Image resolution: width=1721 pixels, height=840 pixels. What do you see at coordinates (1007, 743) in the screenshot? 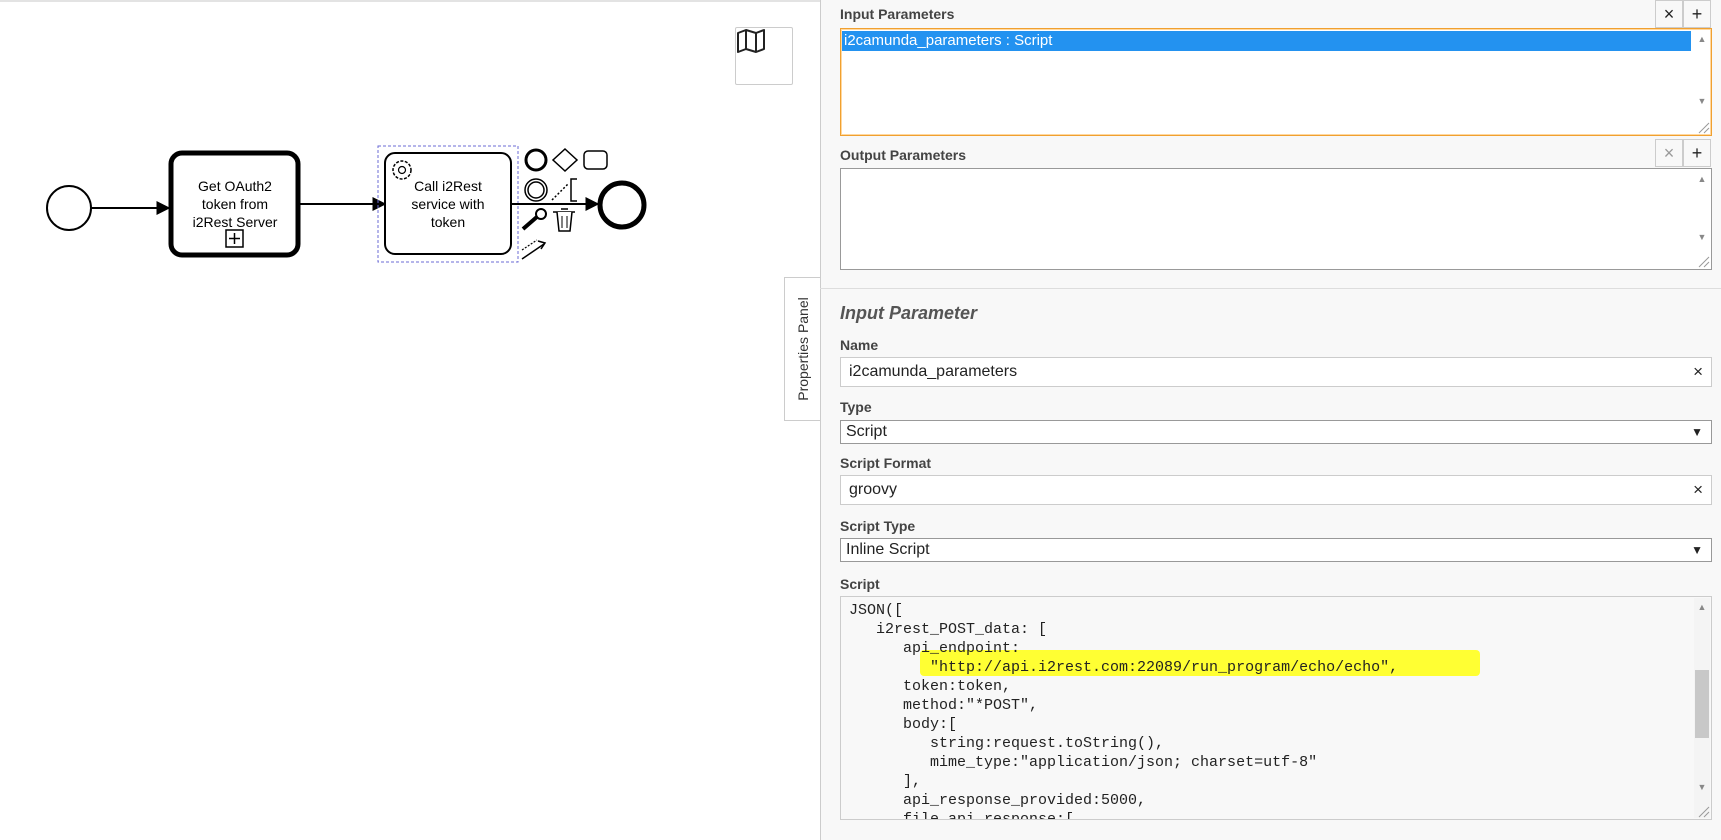
I see `script-line: string:request.toString(),` at bounding box center [1007, 743].